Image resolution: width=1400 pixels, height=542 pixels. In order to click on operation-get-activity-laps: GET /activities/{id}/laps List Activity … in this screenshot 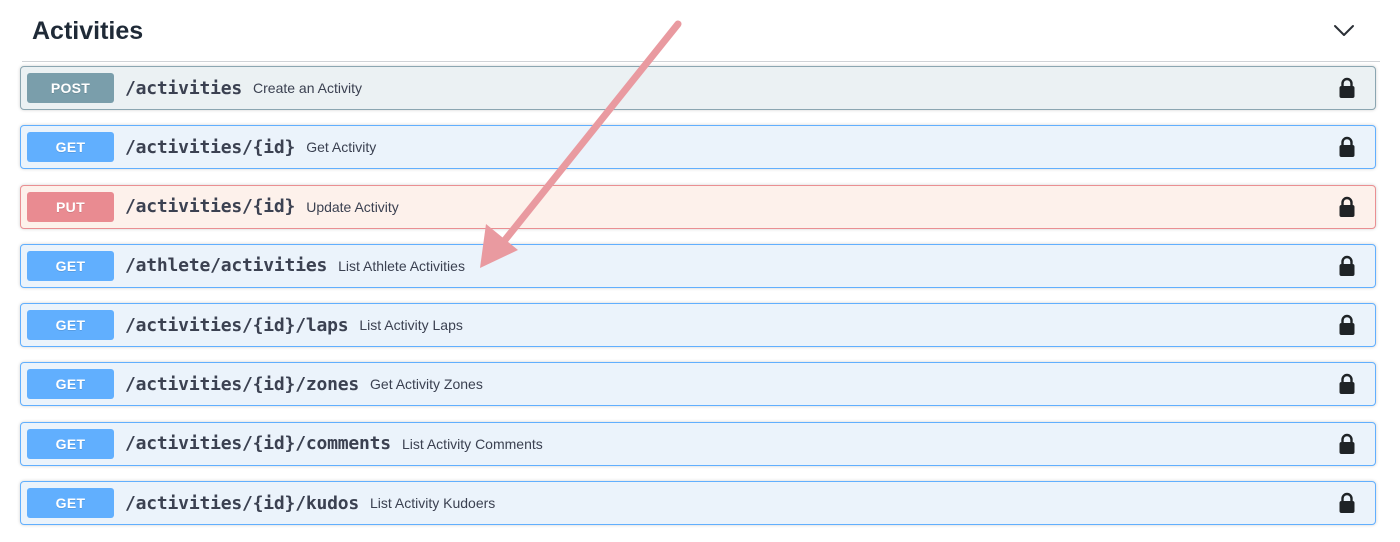, I will do `click(698, 325)`.